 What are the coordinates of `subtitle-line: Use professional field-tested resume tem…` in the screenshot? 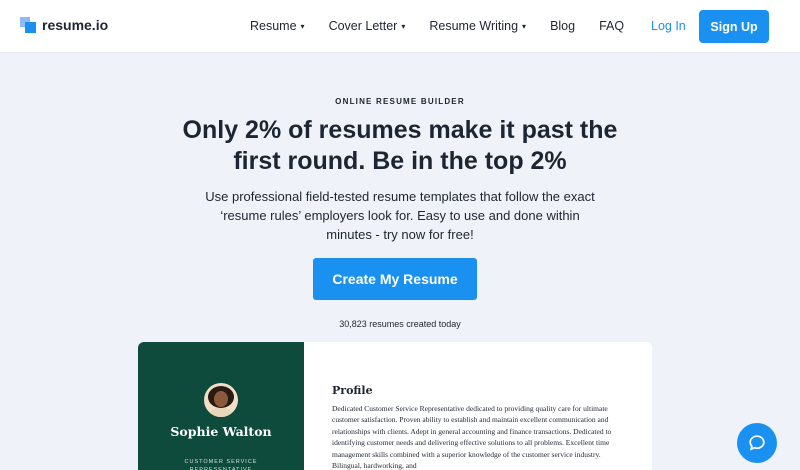 It's located at (400, 196).